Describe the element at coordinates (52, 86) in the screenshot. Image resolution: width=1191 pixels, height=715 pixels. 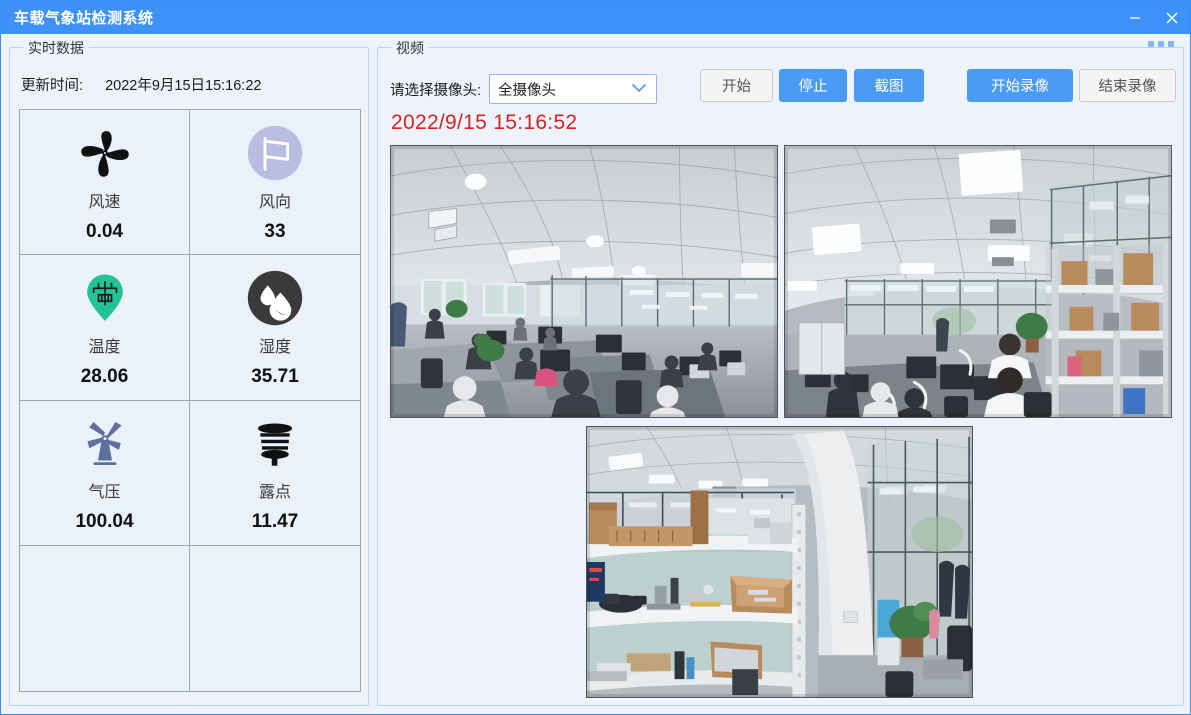
I see `update-time-label: 更新时间:` at that location.